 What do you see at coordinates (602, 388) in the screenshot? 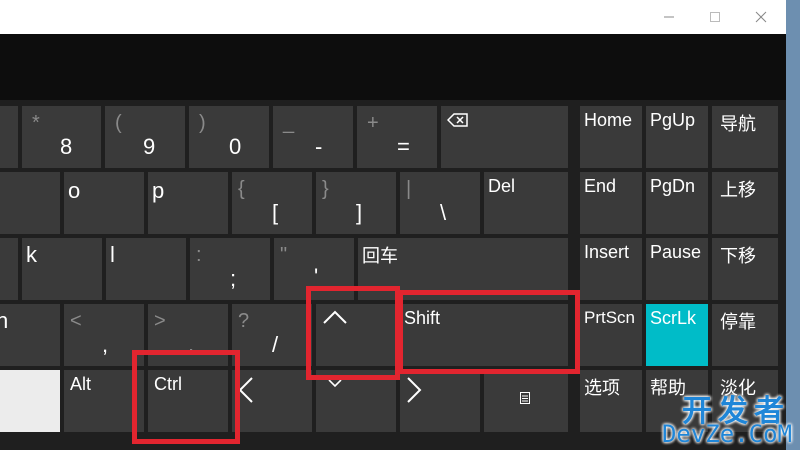
I see `key-options-label: 选项` at bounding box center [602, 388].